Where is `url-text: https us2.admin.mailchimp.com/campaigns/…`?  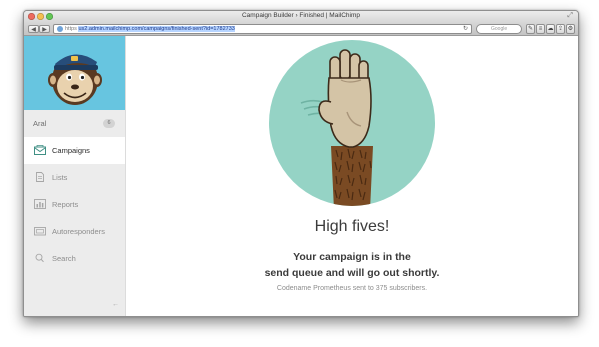
url-text: https us2.admin.mailchimp.com/campaigns/… is located at coordinates (150, 29).